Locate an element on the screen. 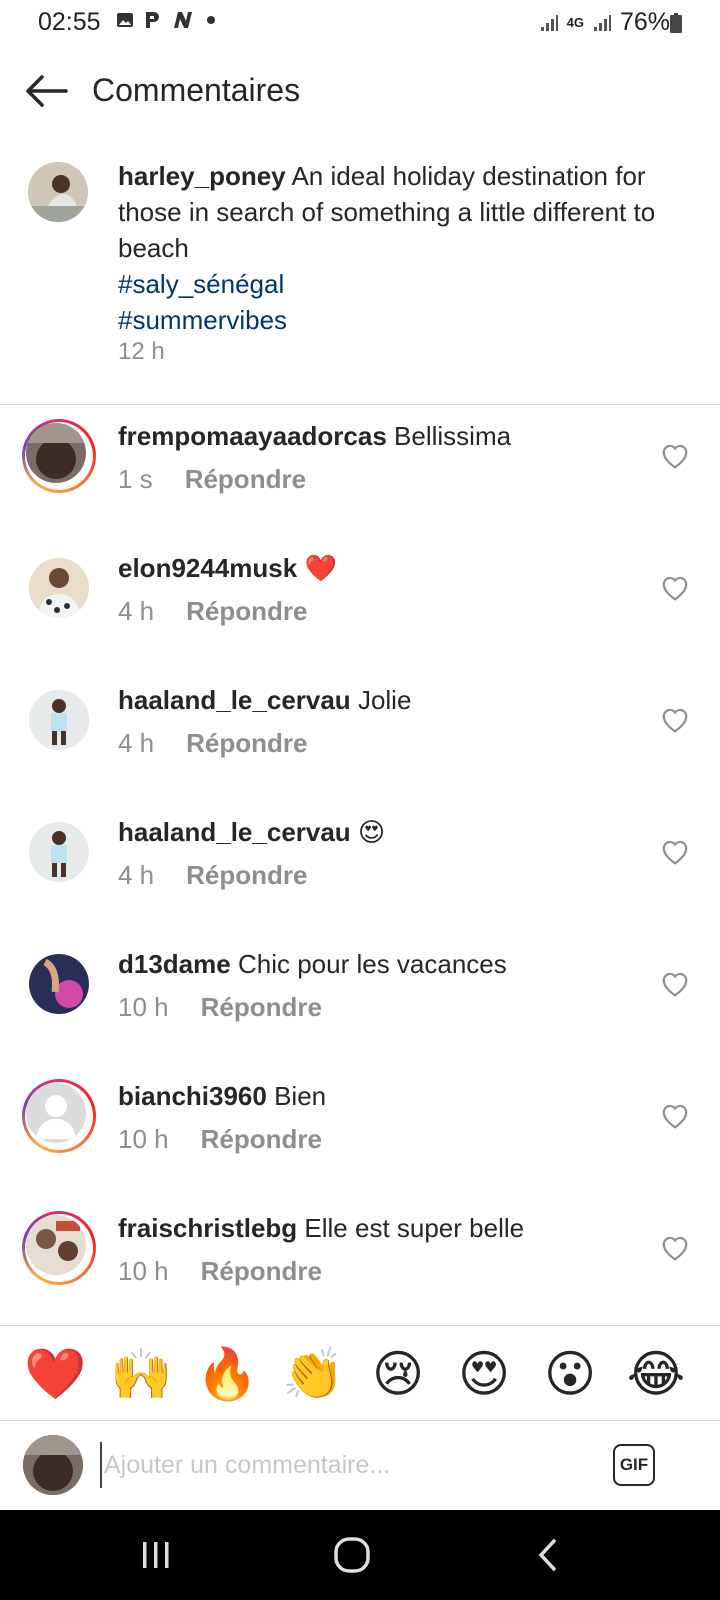 Image resolution: width=720 pixels, height=1600 pixels. emoji-raising-hands: 🙌 is located at coordinates (141, 1374).